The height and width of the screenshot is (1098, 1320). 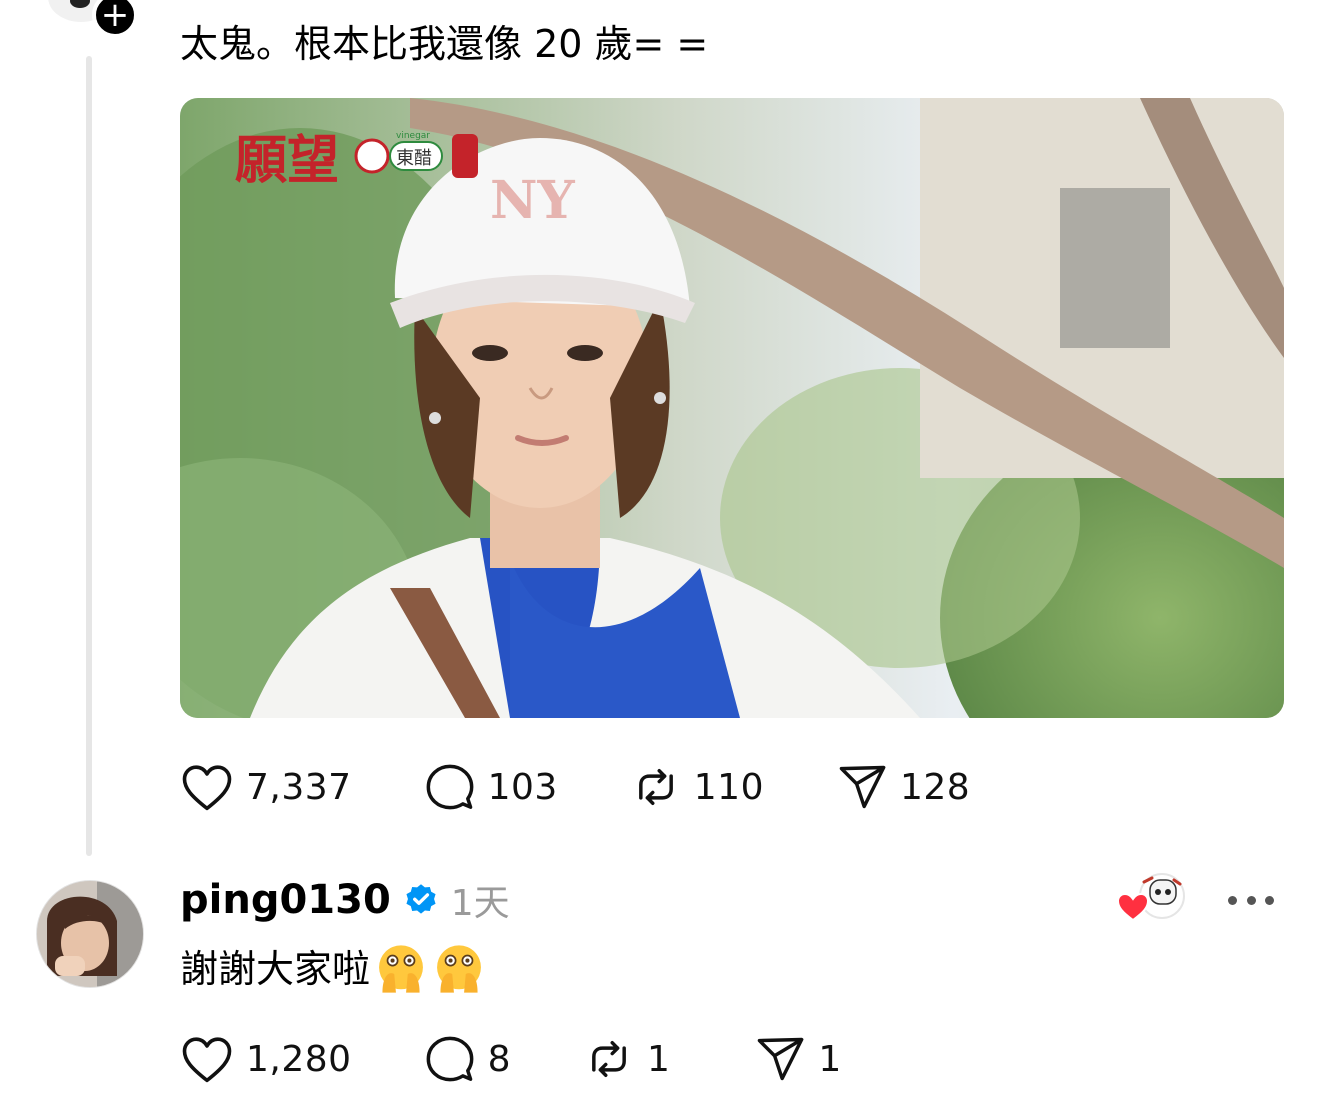 What do you see at coordinates (275, 969) in the screenshot?
I see `reply-text: 謝謝大家啦` at bounding box center [275, 969].